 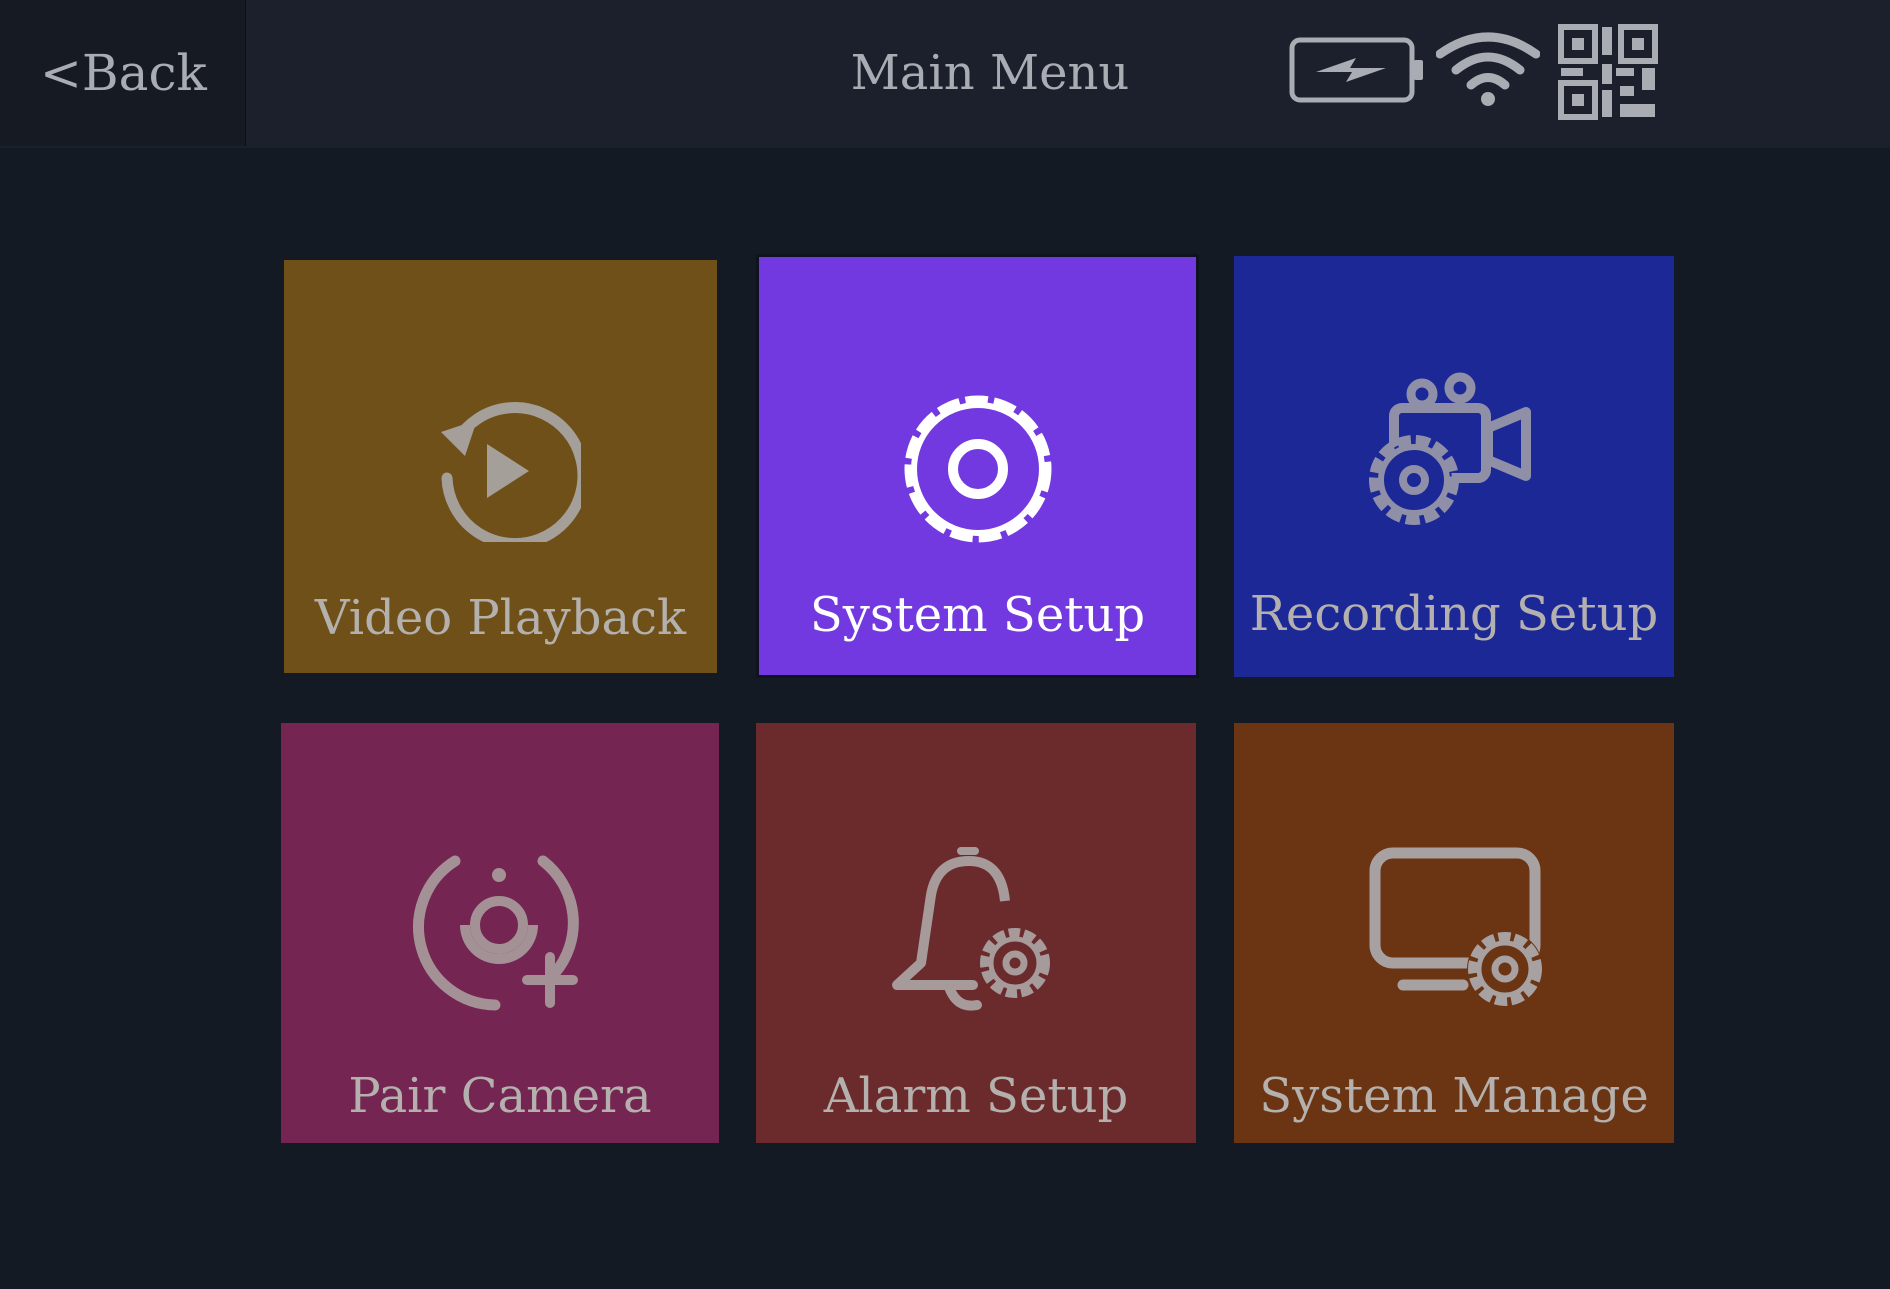 I want to click on qr-code-icon, so click(x=1608, y=72).